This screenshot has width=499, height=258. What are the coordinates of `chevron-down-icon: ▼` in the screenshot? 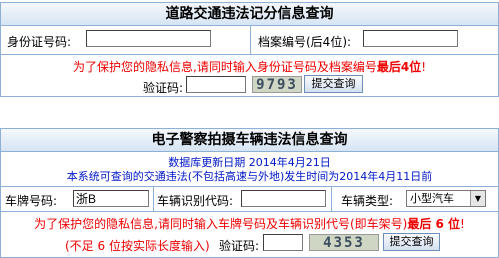 It's located at (477, 198).